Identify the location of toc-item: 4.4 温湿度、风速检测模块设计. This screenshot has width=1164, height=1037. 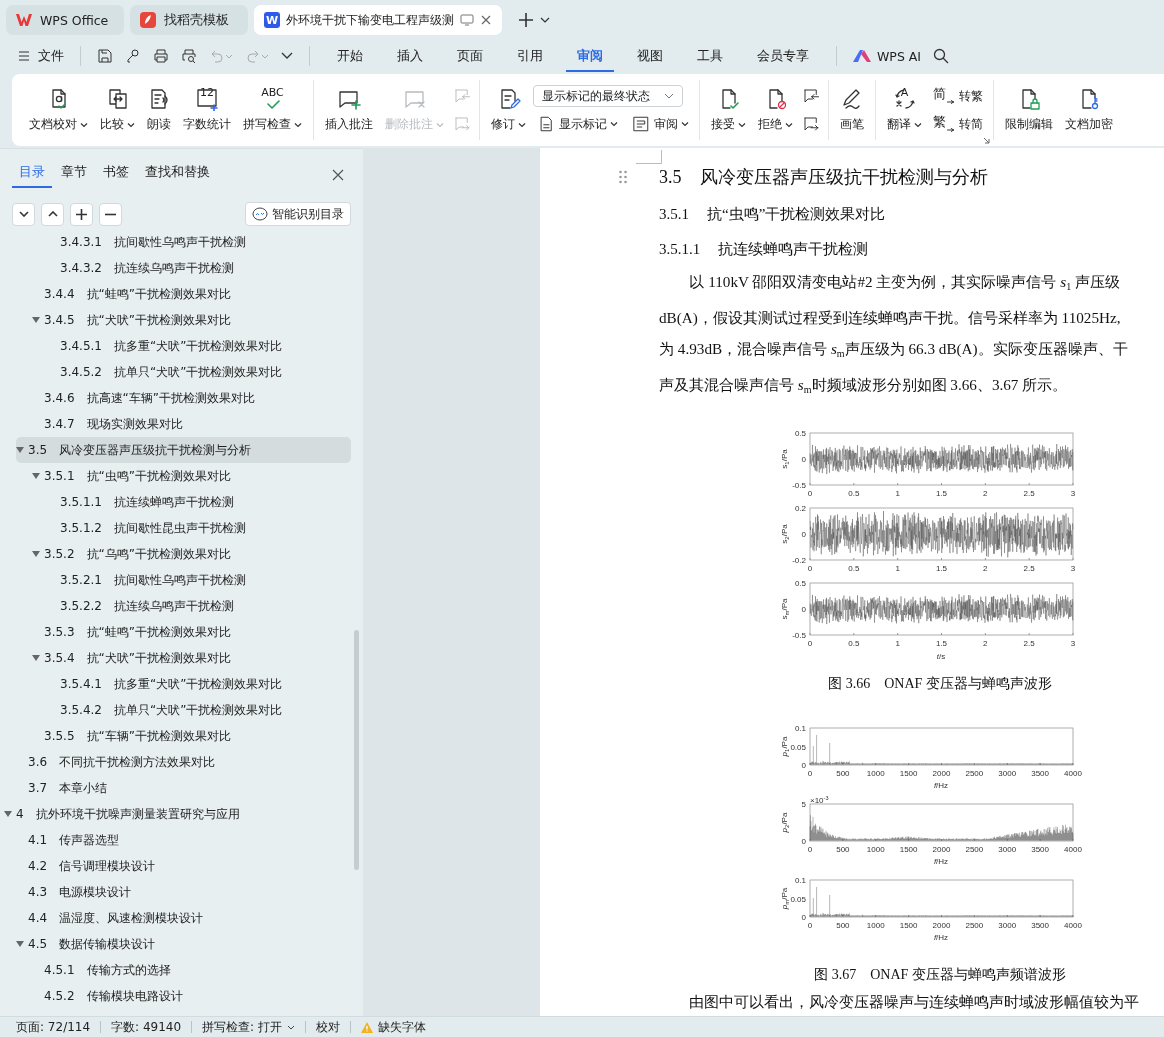
(183, 918).